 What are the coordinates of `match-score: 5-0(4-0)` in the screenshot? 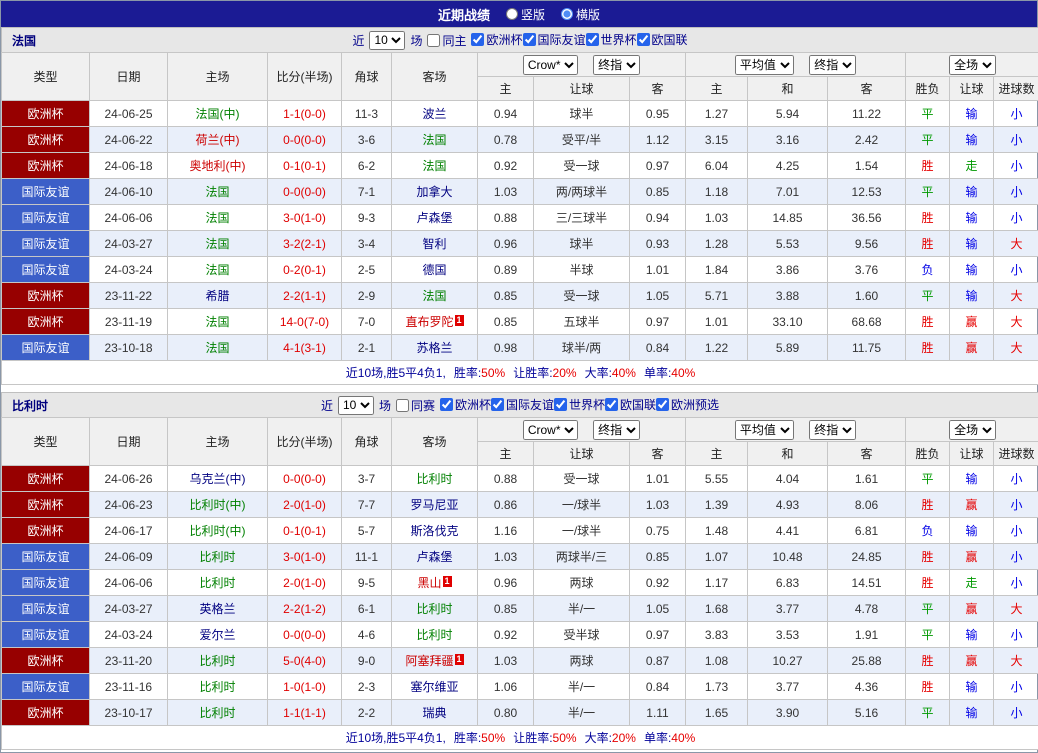 It's located at (304, 661).